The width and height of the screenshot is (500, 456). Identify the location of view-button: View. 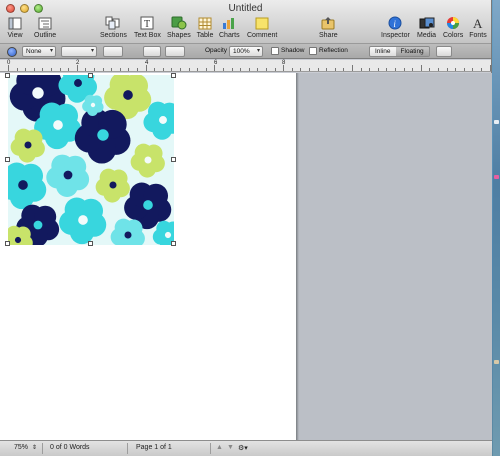
(15, 27).